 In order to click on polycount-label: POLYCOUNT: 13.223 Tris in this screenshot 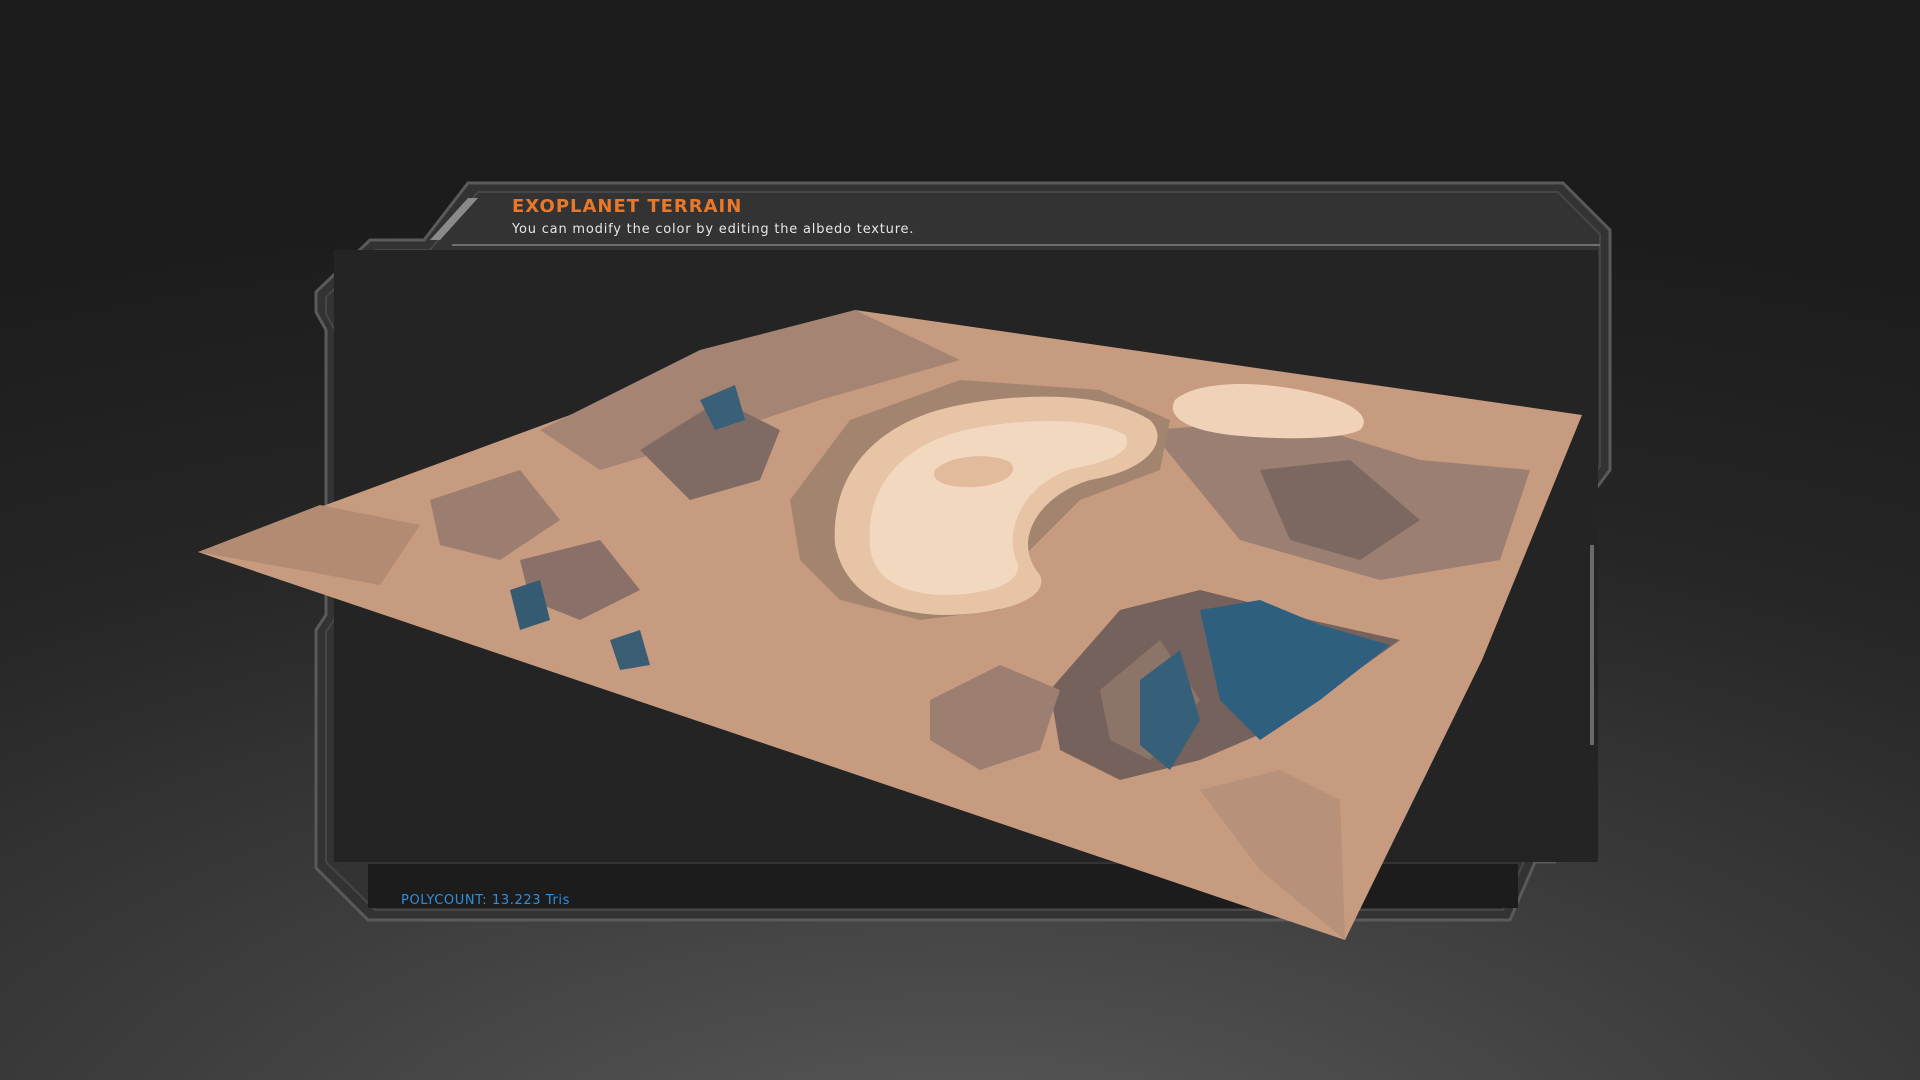, I will do `click(485, 900)`.